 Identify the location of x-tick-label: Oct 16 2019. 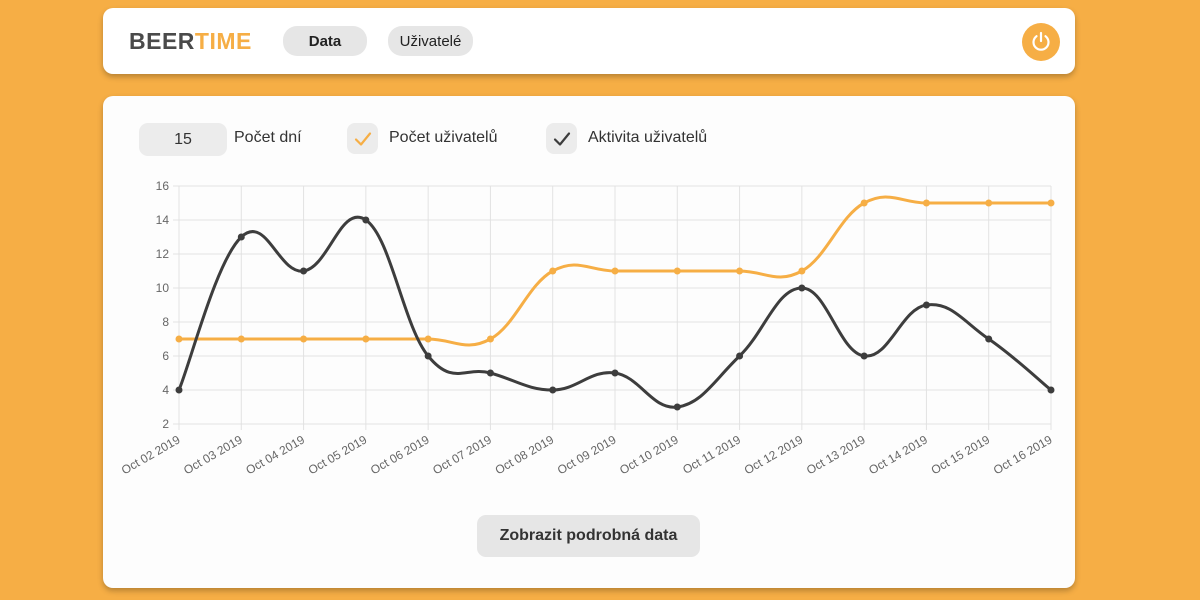
(1023, 454).